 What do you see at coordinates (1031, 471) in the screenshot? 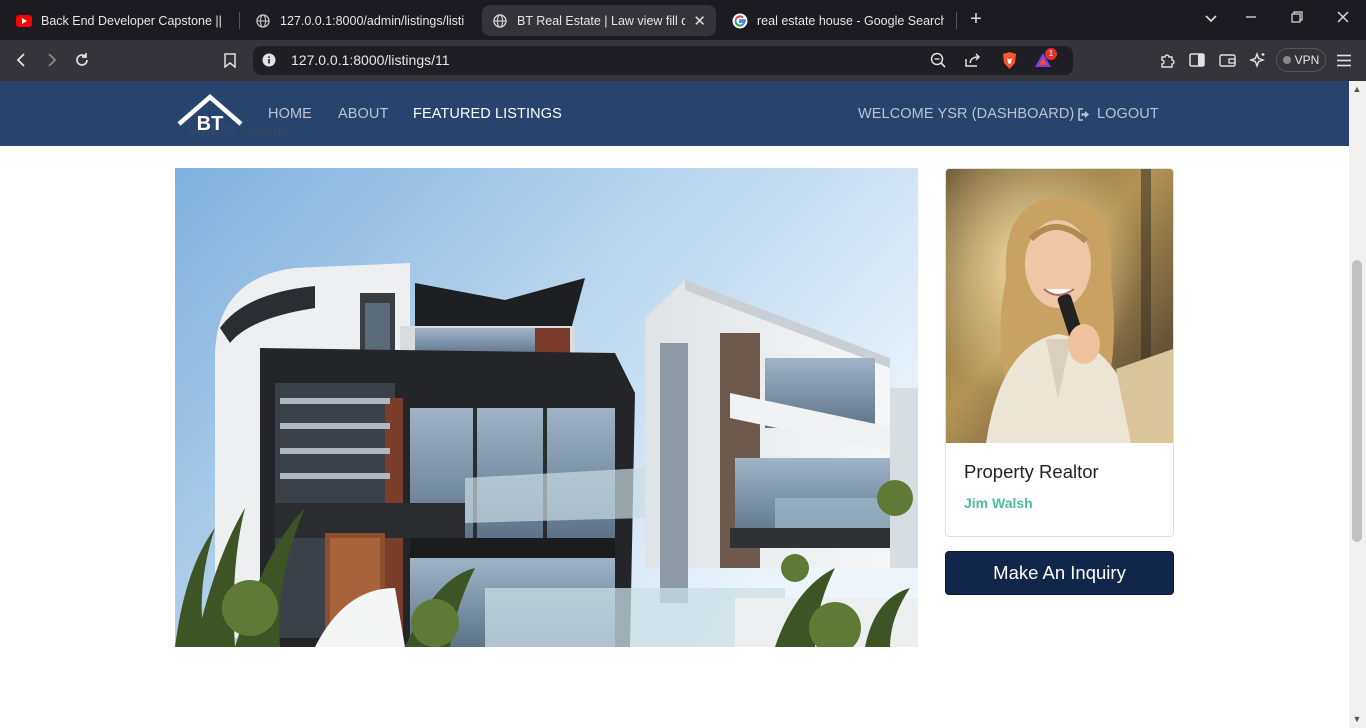
I see `realtor-card-title: Property Realtor` at bounding box center [1031, 471].